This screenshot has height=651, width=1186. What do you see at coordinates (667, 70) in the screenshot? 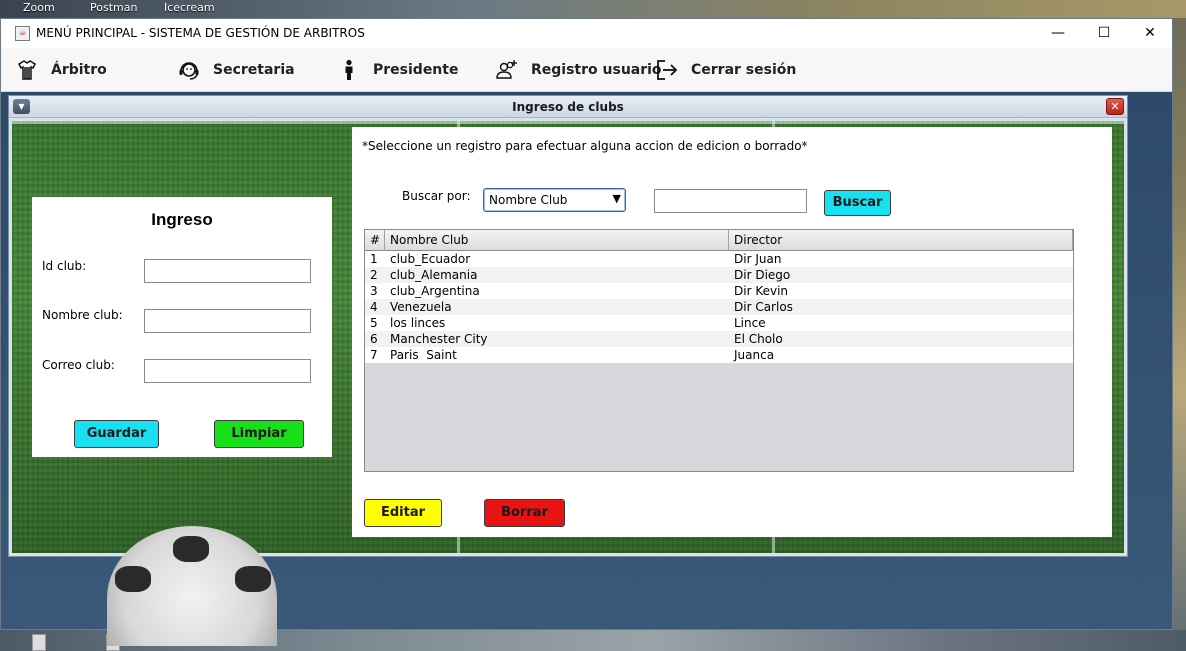
I see `logout-icon` at bounding box center [667, 70].